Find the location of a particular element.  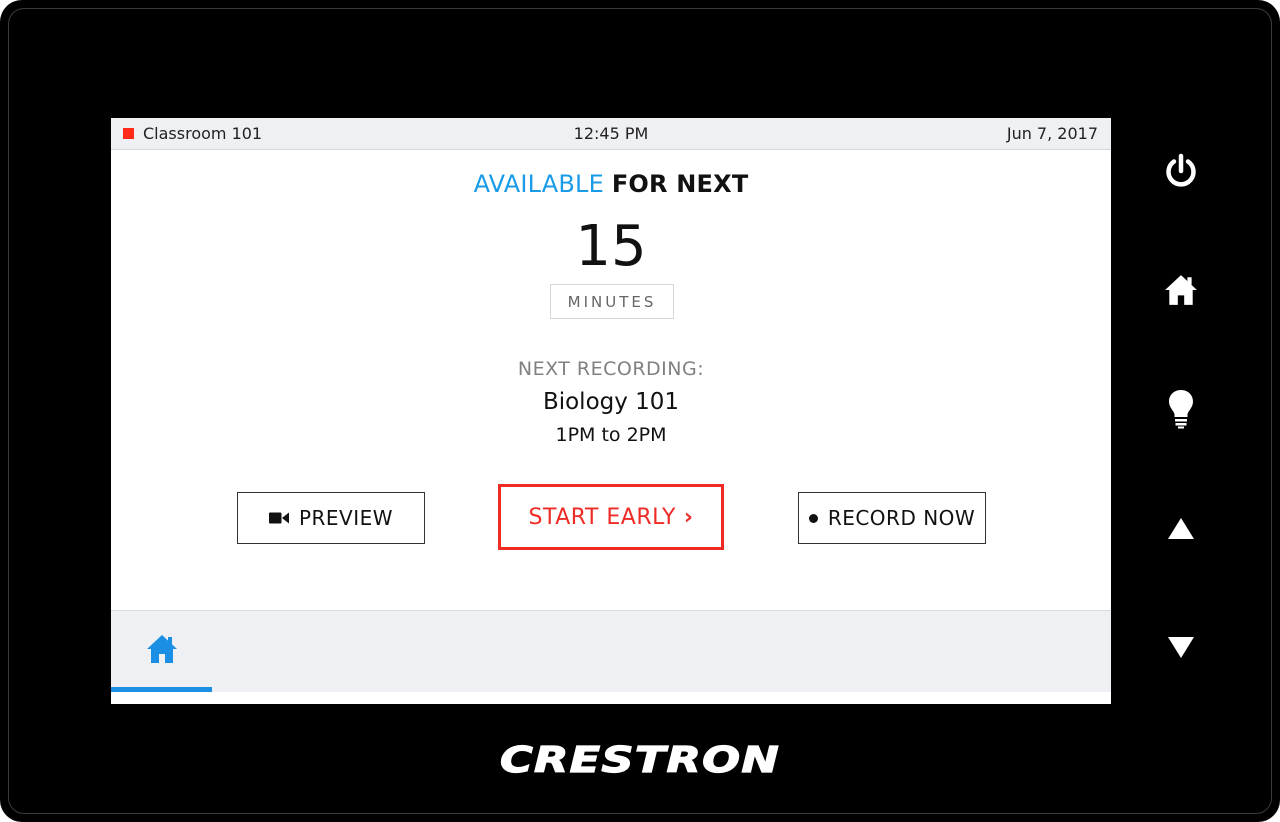

lighting-button is located at coordinates (1181, 411).